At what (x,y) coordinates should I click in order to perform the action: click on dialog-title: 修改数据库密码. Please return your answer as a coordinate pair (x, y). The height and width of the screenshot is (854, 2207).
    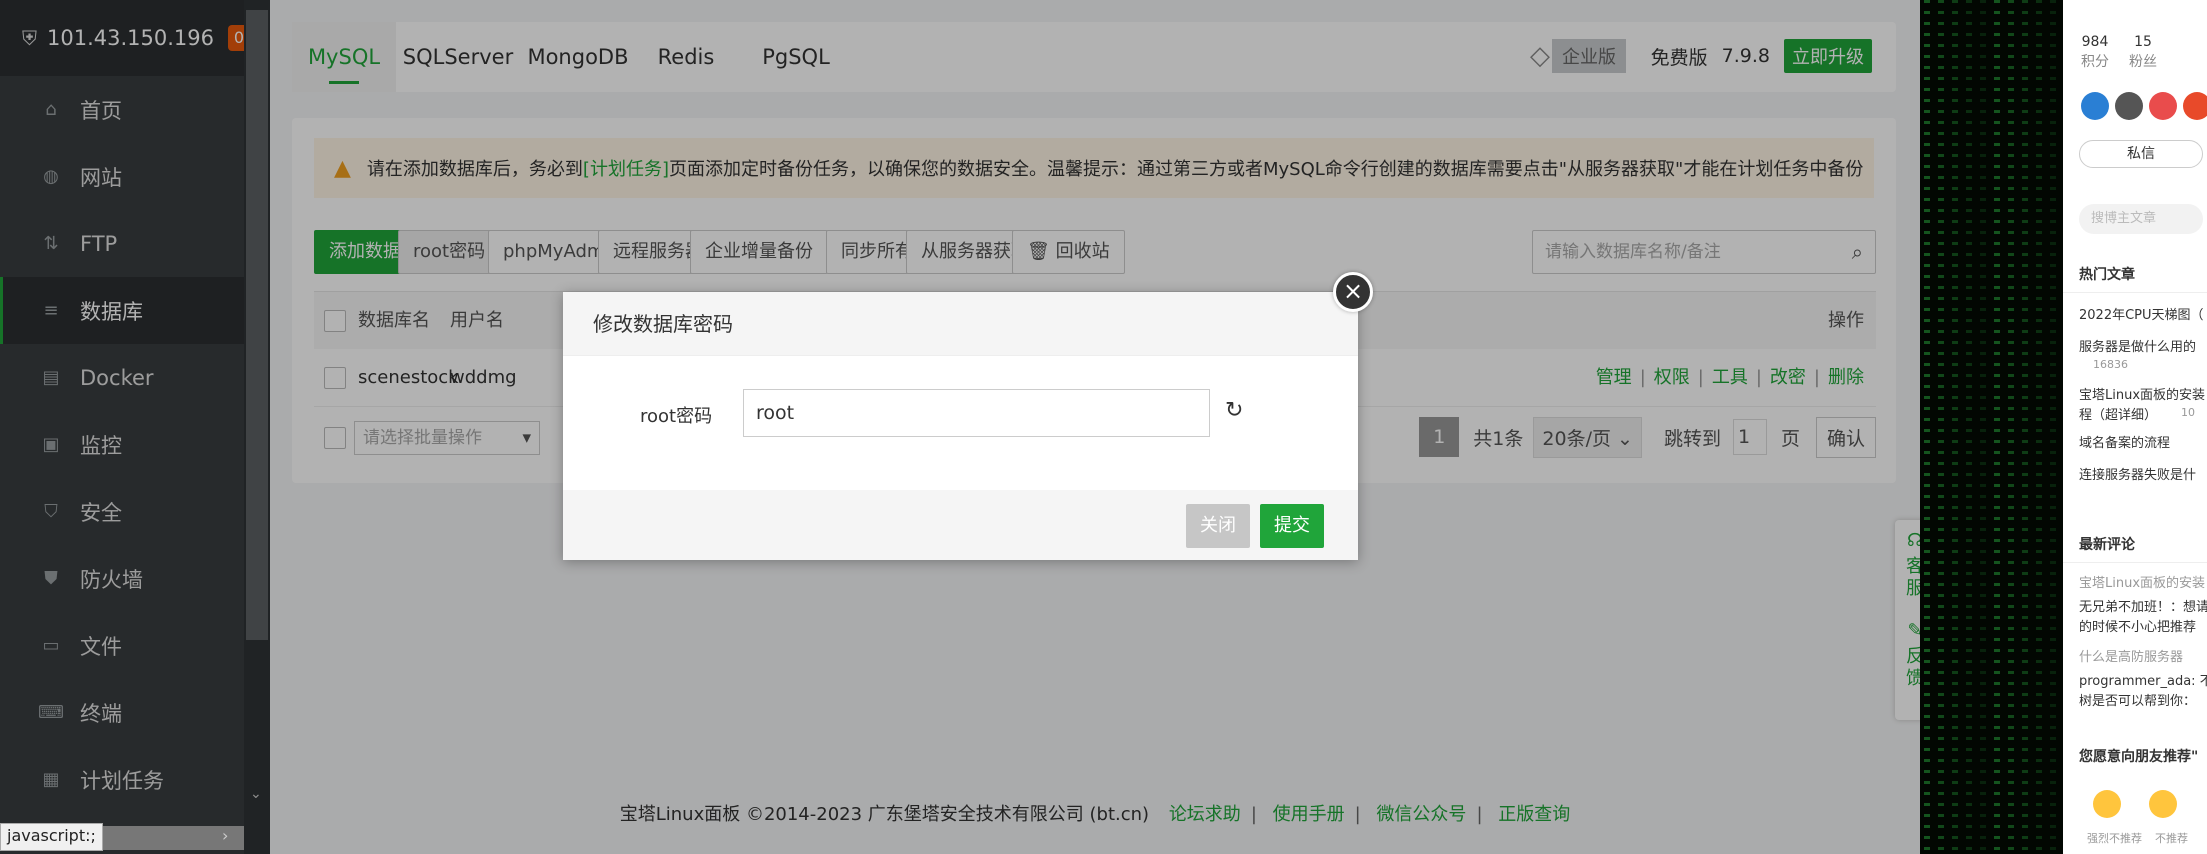
    Looking at the image, I should click on (960, 324).